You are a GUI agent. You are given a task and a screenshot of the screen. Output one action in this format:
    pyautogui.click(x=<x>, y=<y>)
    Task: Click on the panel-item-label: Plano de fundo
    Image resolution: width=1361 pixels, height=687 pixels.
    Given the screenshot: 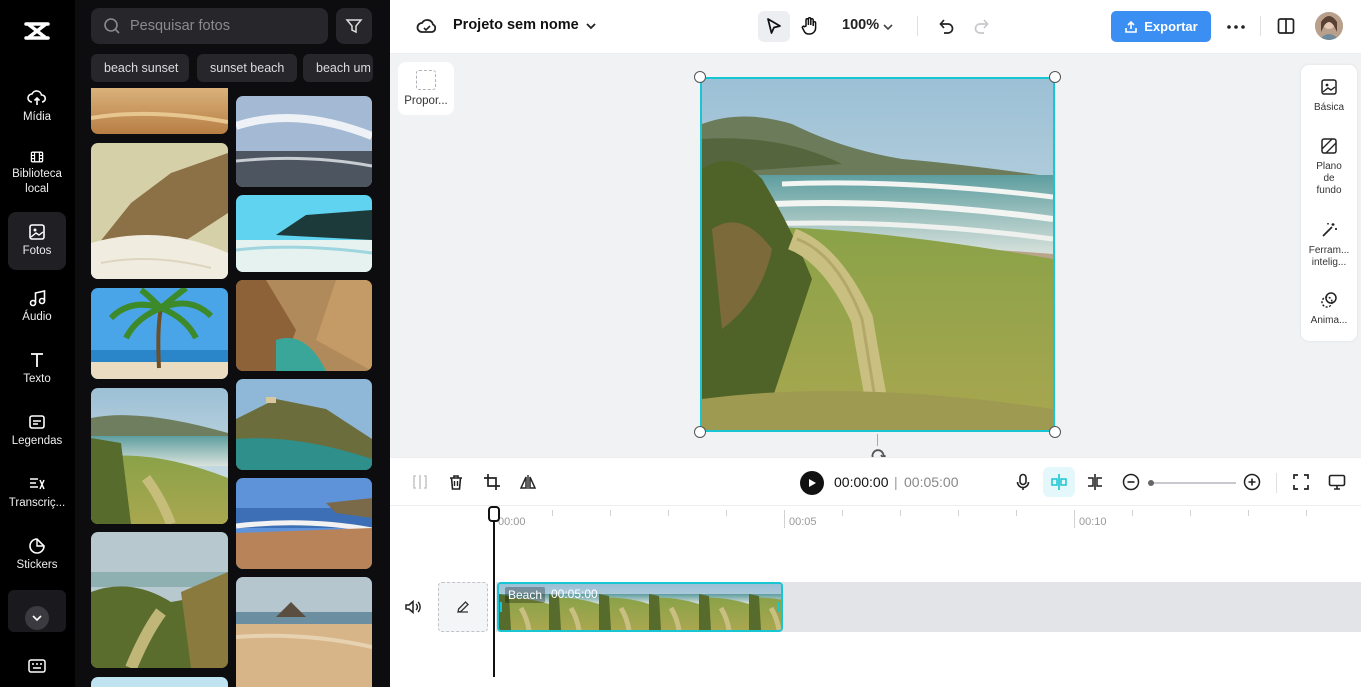 What is the action you would take?
    pyautogui.click(x=1329, y=178)
    